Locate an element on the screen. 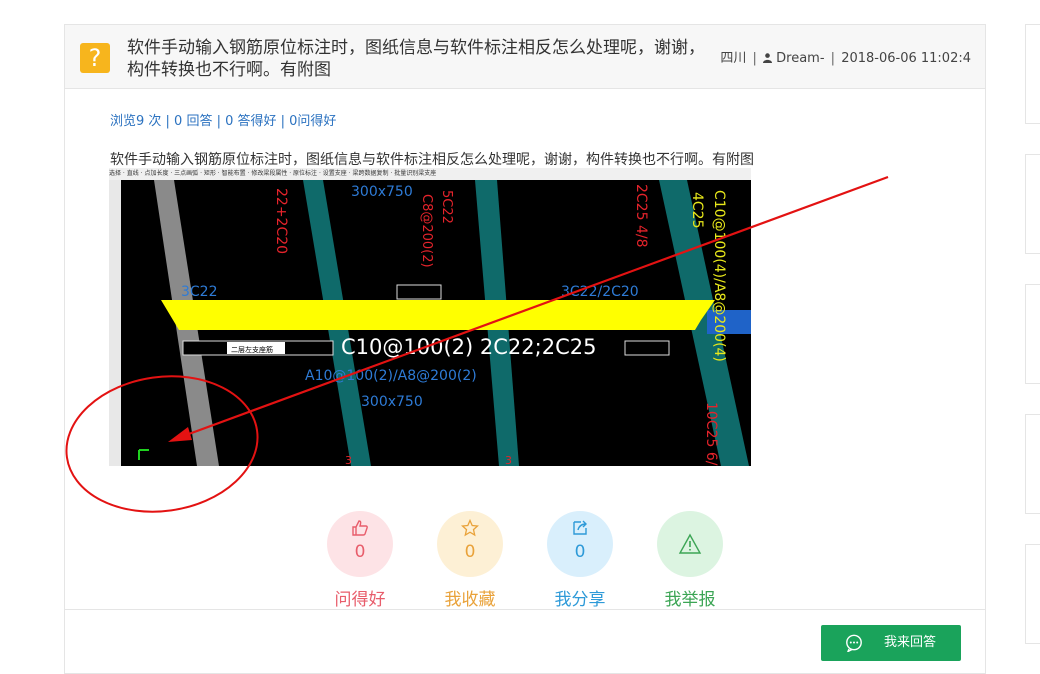 This screenshot has height=674, width=1040. report-button: 我举报 is located at coordinates (690, 560).